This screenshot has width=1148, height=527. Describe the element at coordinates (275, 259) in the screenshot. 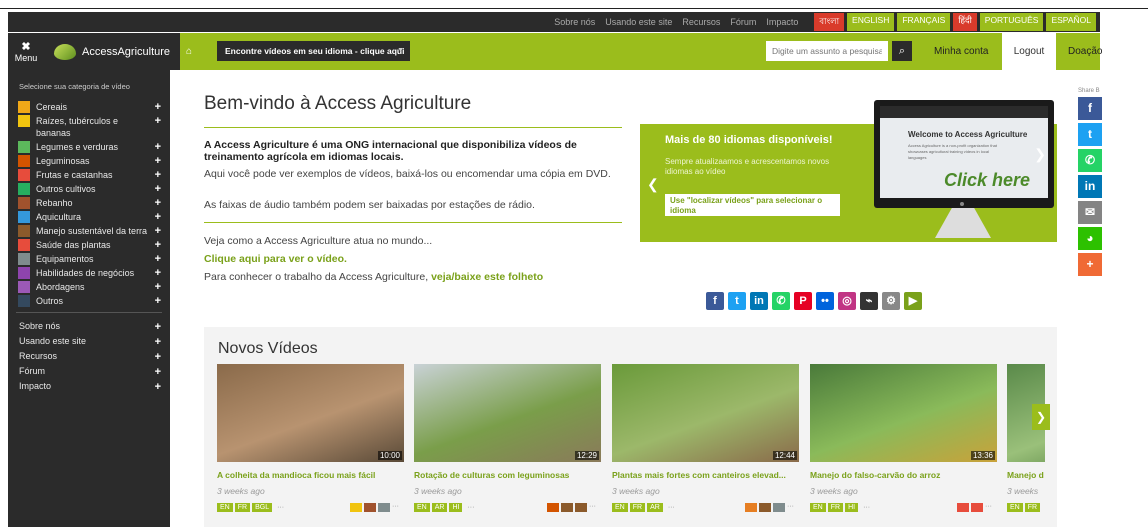

I see `click-here-video-link: Clique aqui para ver o vídeo.` at that location.